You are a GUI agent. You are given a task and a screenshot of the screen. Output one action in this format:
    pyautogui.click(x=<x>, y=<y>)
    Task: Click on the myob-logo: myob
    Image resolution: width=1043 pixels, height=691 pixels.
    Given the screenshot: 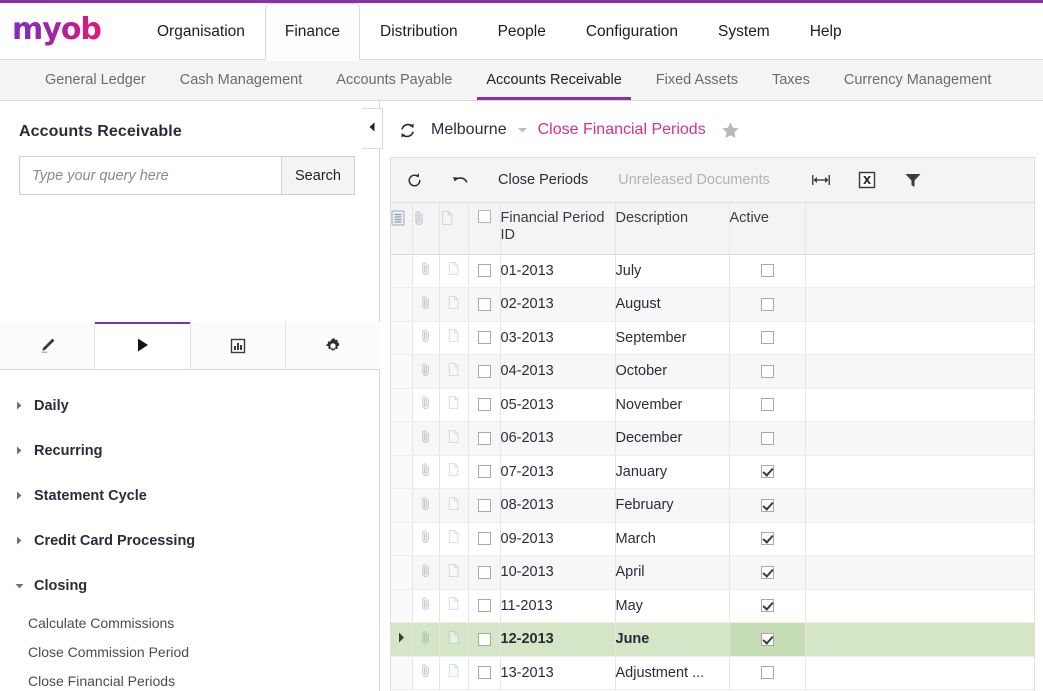 What is the action you would take?
    pyautogui.click(x=57, y=30)
    